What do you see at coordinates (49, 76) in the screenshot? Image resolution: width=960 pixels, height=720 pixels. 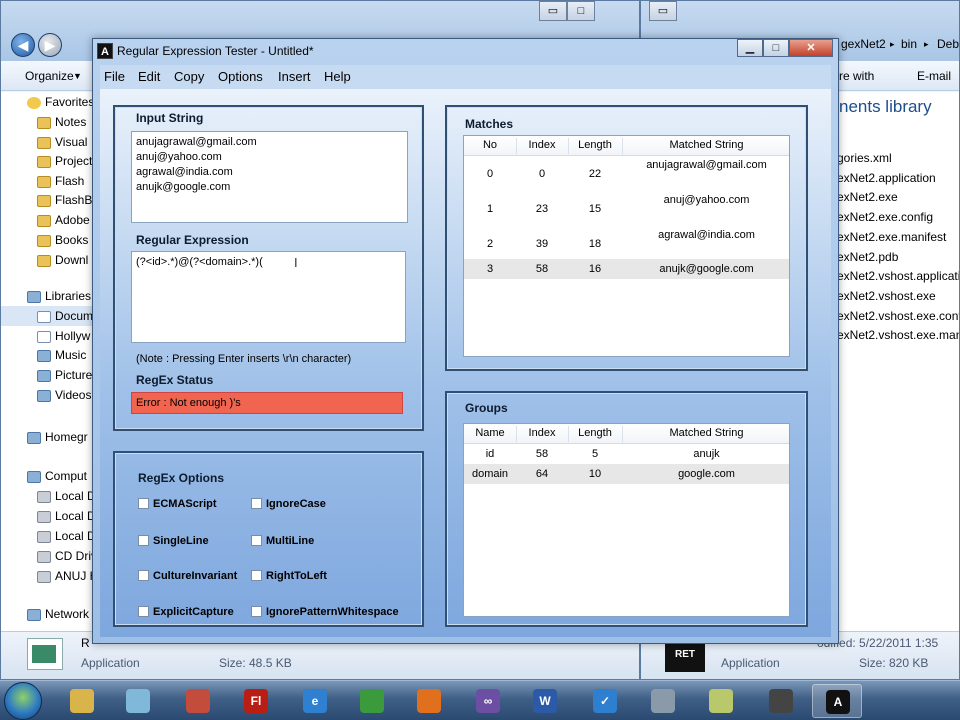 I see `organize-button: Organize` at bounding box center [49, 76].